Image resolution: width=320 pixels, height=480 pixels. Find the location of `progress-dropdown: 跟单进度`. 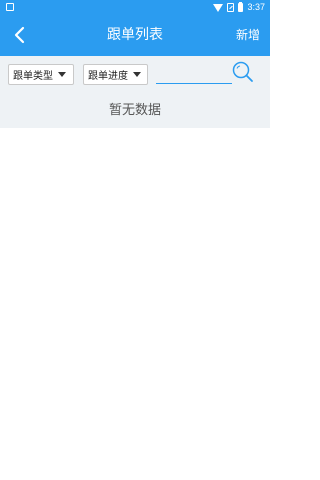

progress-dropdown: 跟单进度 is located at coordinates (115, 74).